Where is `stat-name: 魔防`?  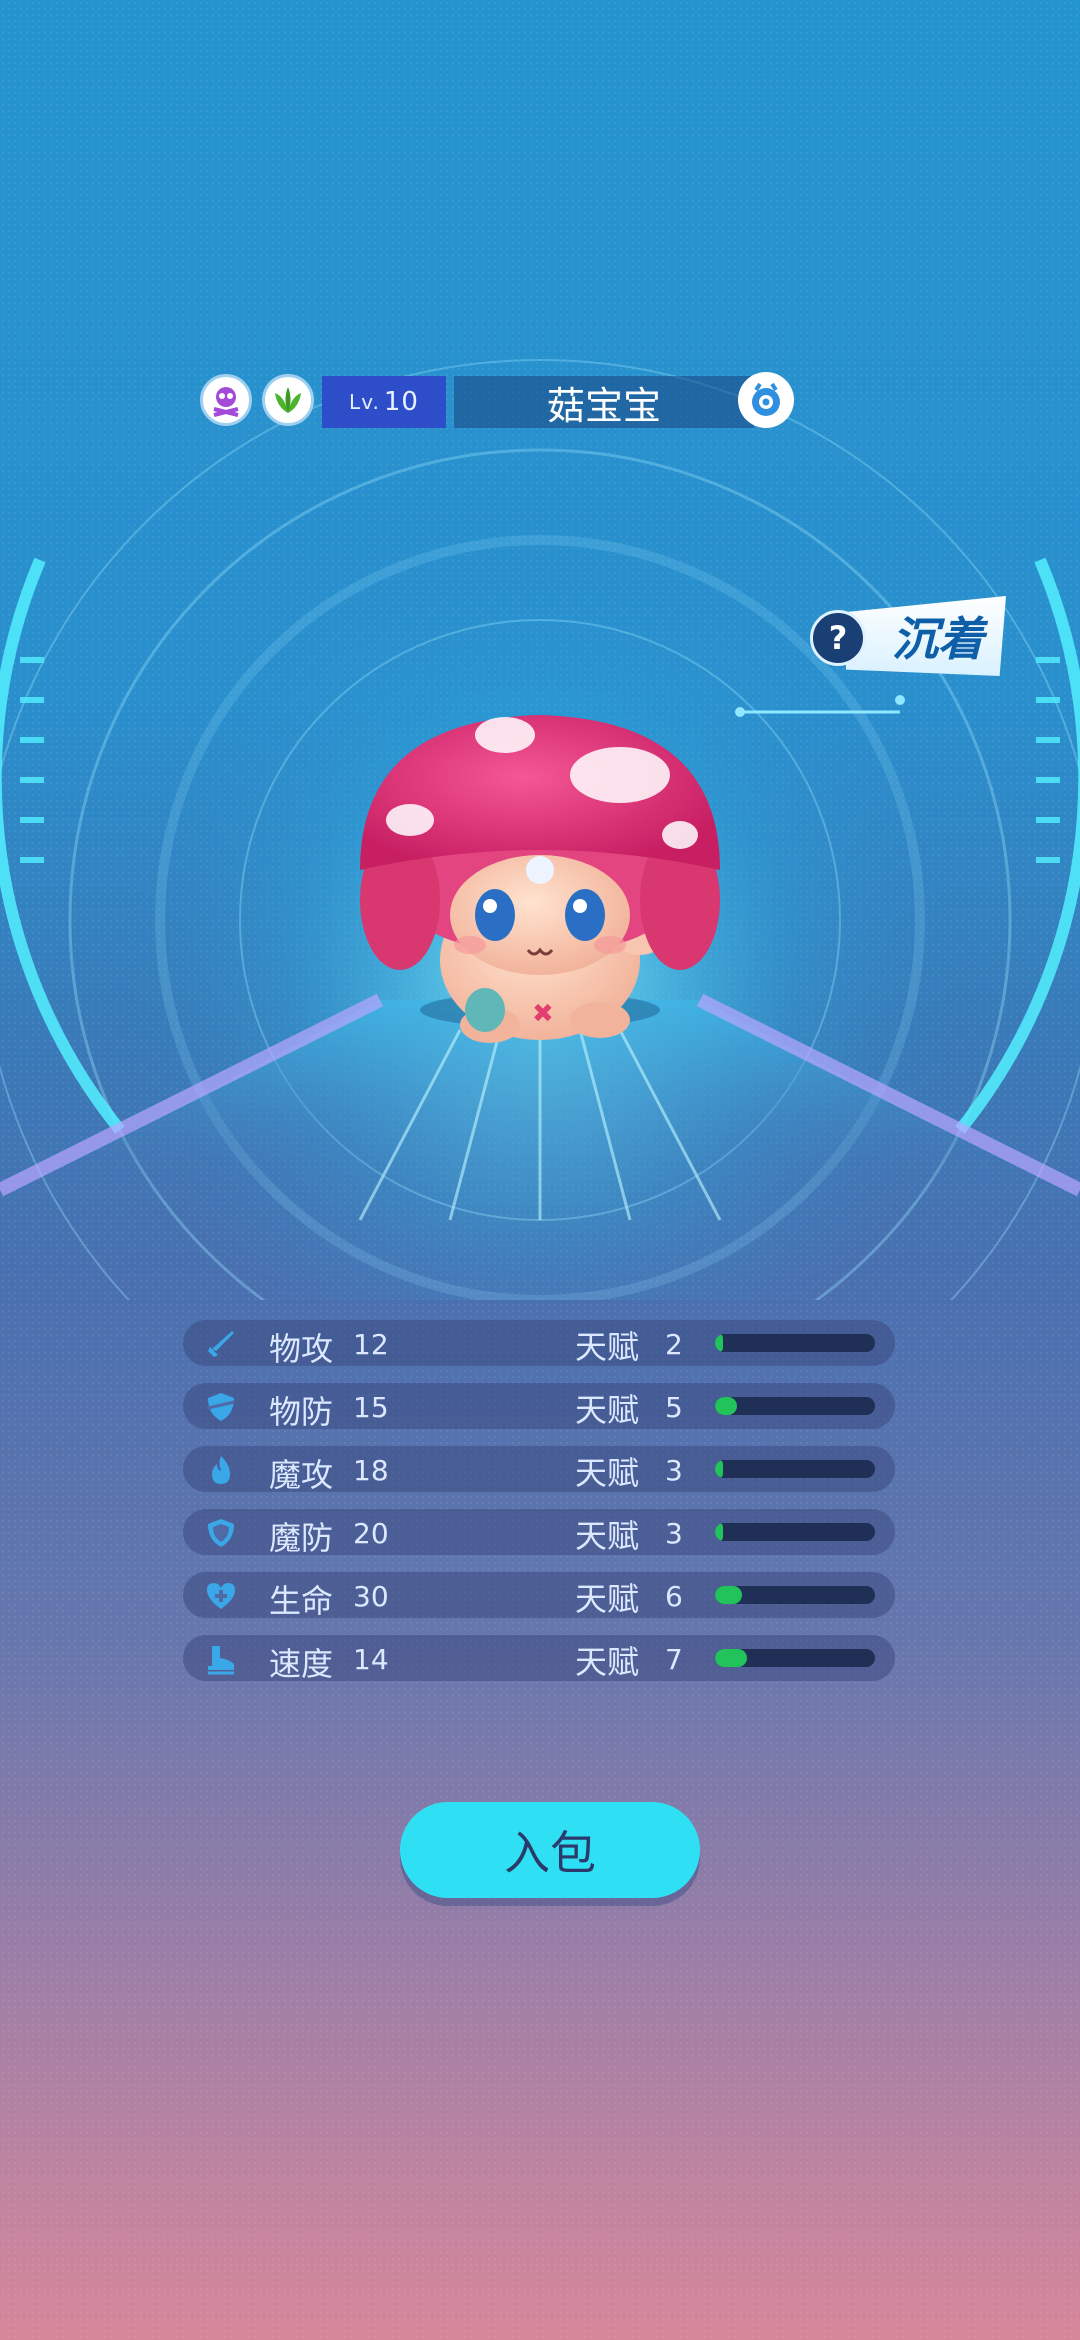
stat-name: 魔防 is located at coordinates (301, 1538).